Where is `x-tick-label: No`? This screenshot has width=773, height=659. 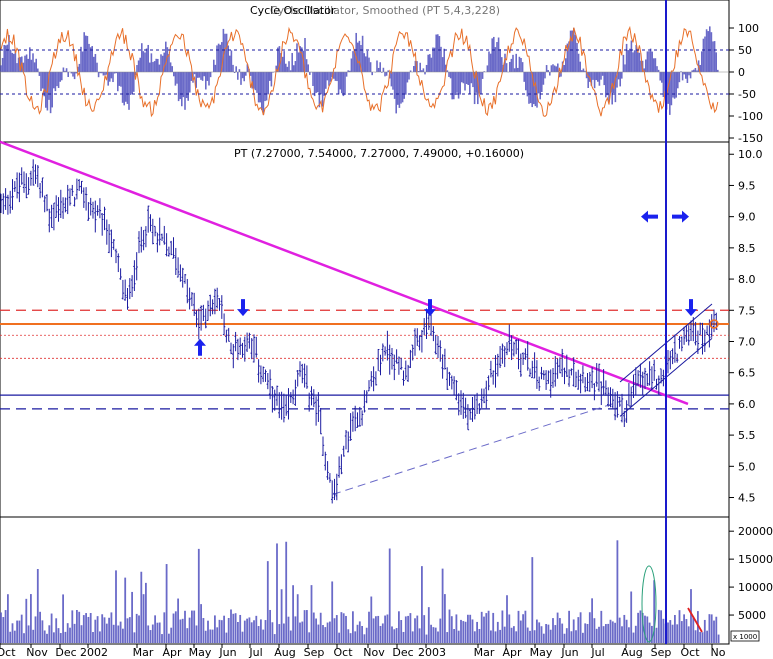
x-tick-label: No is located at coordinates (718, 652).